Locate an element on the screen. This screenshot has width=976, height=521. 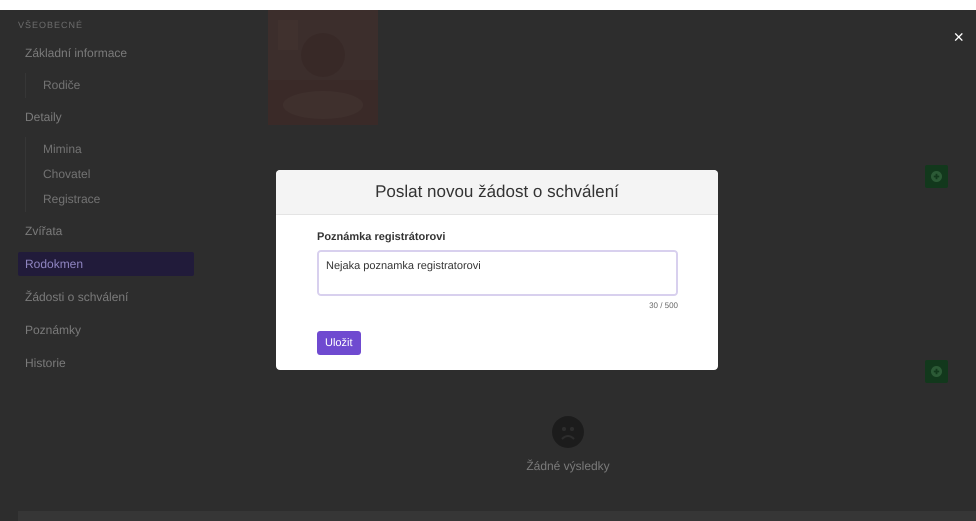
sidebar-subitem: Mimina is located at coordinates (118, 149).